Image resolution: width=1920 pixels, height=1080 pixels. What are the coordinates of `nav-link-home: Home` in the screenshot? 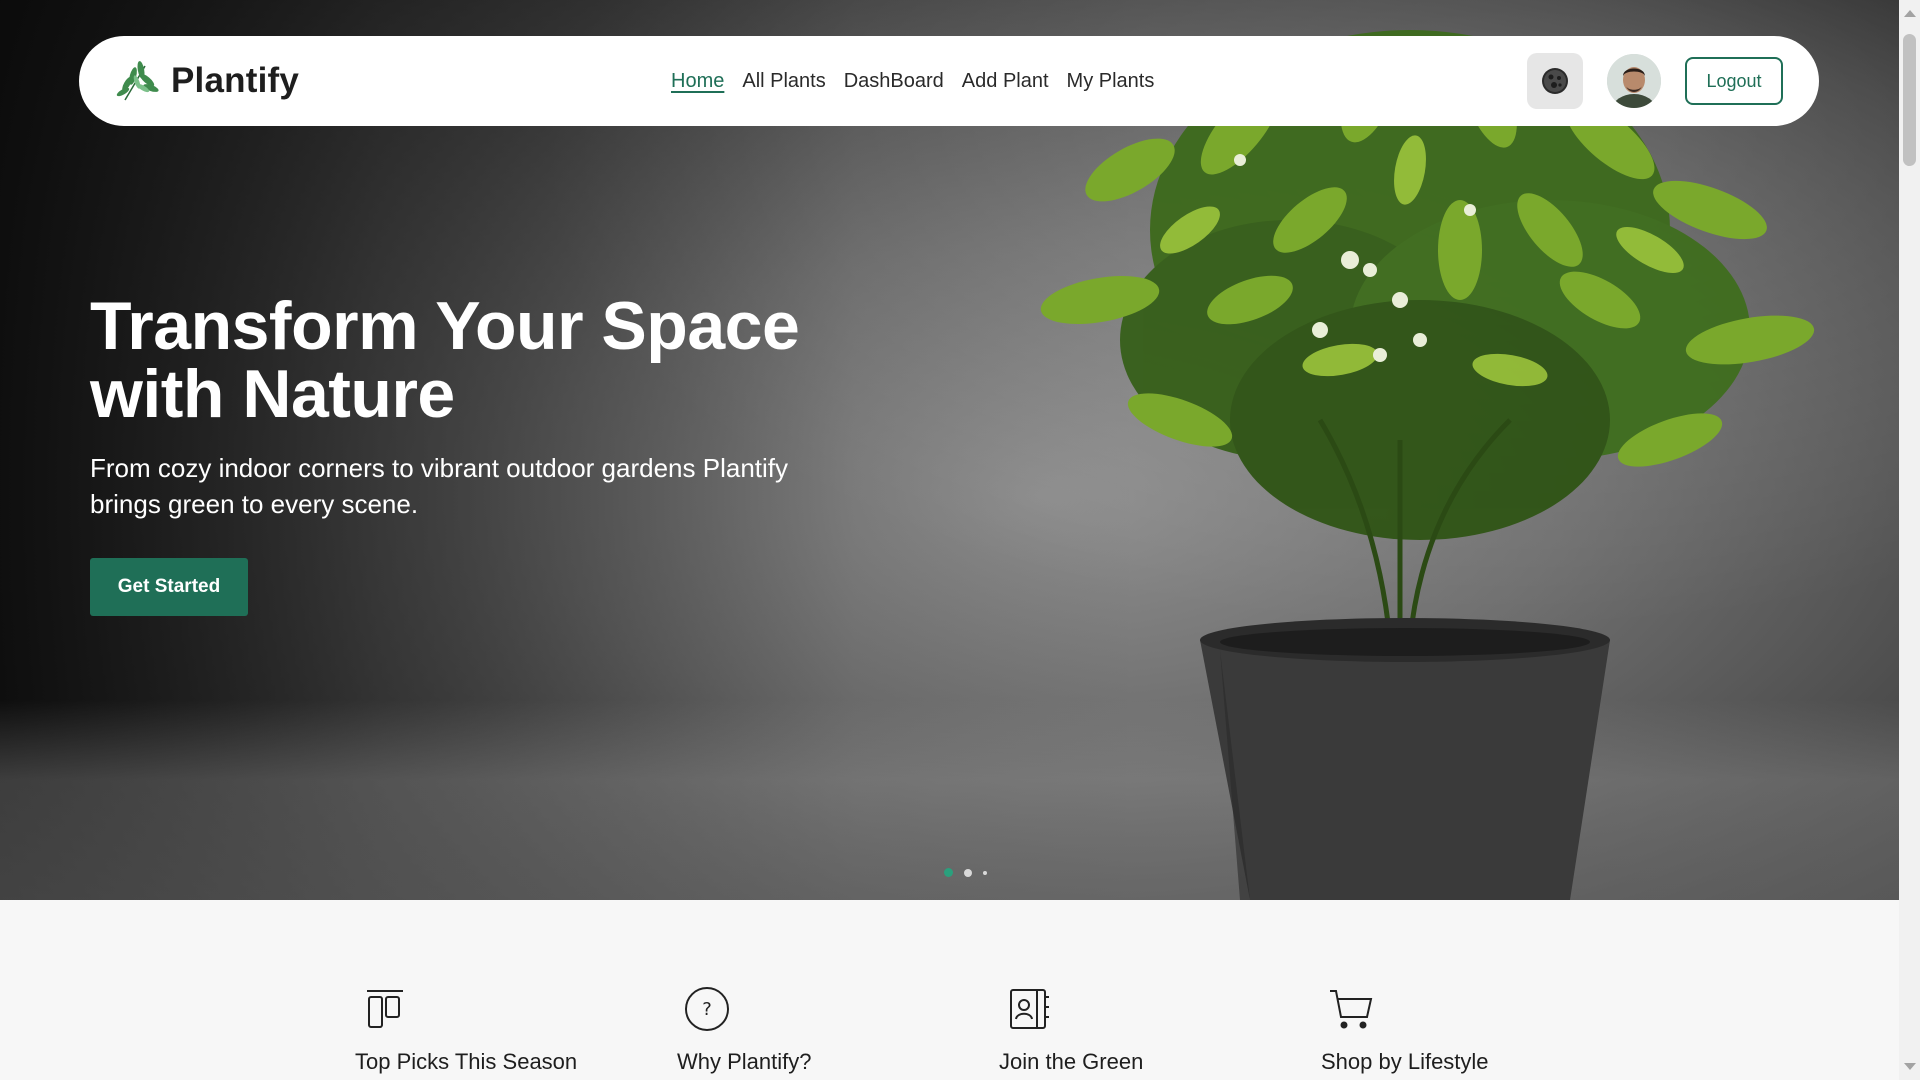 It's located at (697, 81).